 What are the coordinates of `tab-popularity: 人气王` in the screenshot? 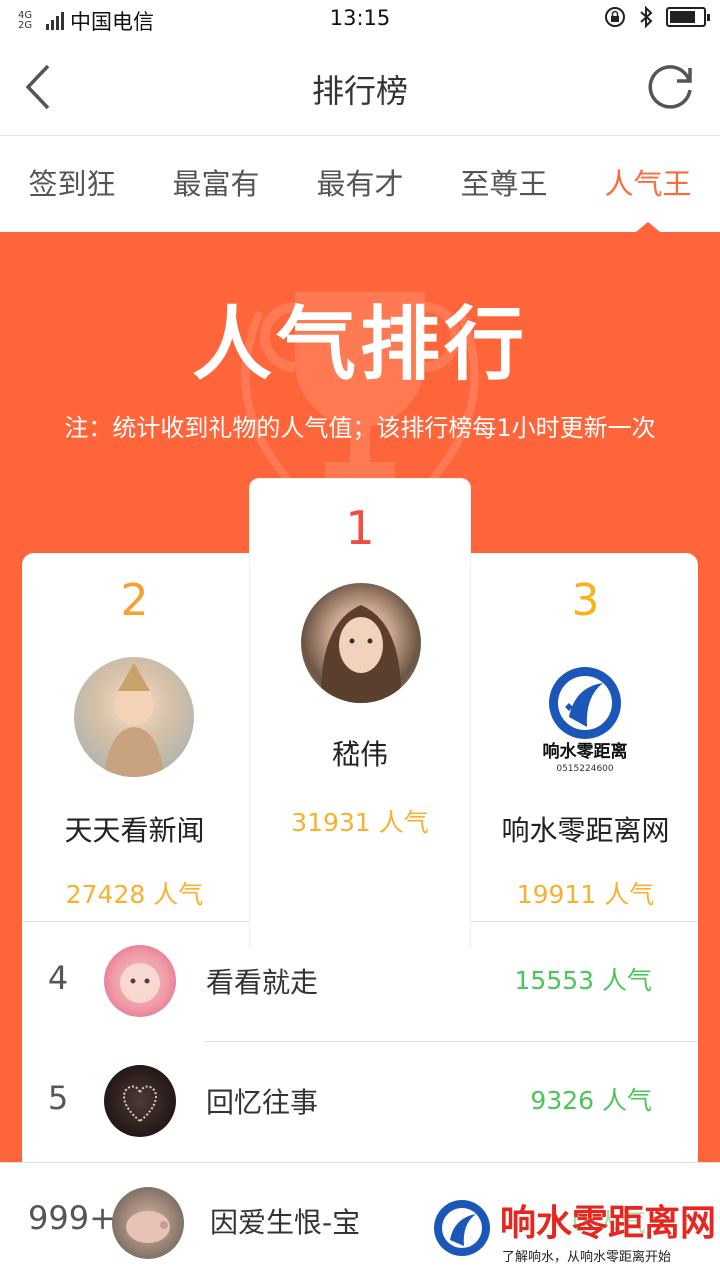 It's located at (648, 184).